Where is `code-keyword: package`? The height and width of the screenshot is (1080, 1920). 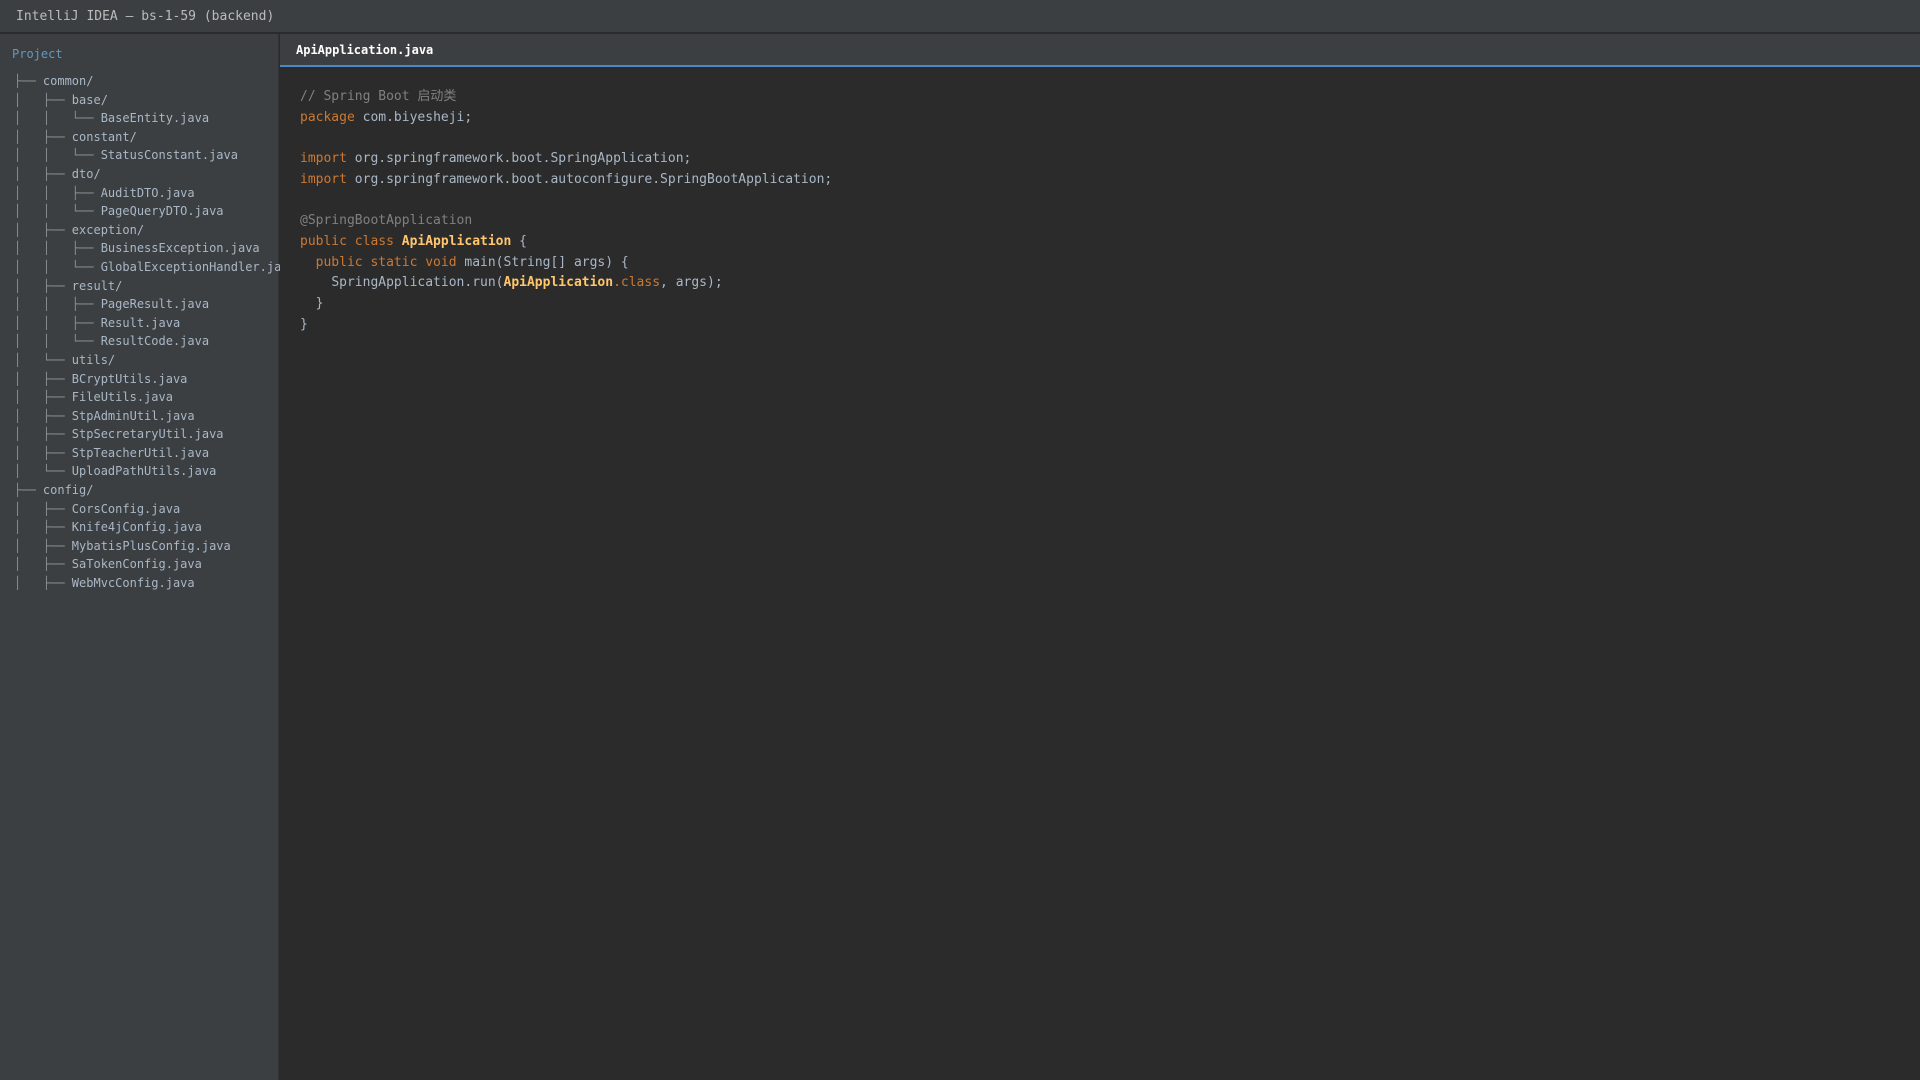 code-keyword: package is located at coordinates (327, 117).